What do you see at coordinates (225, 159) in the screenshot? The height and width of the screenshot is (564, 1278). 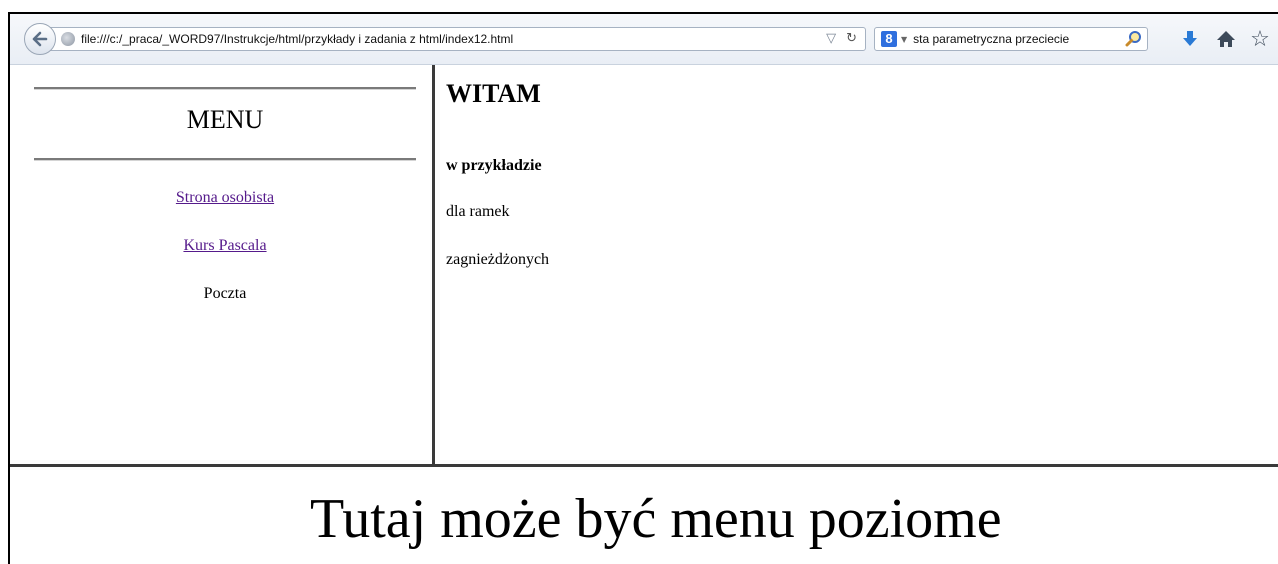 I see `bottom-rule` at bounding box center [225, 159].